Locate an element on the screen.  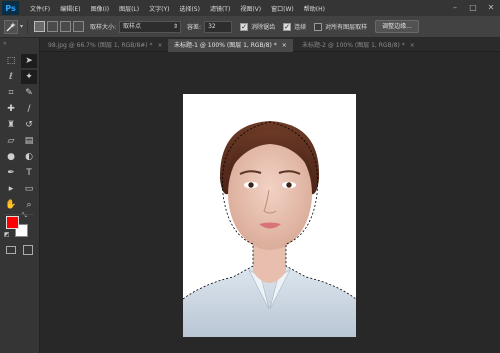
lasso-icon: ℓ is located at coordinates (11, 77).